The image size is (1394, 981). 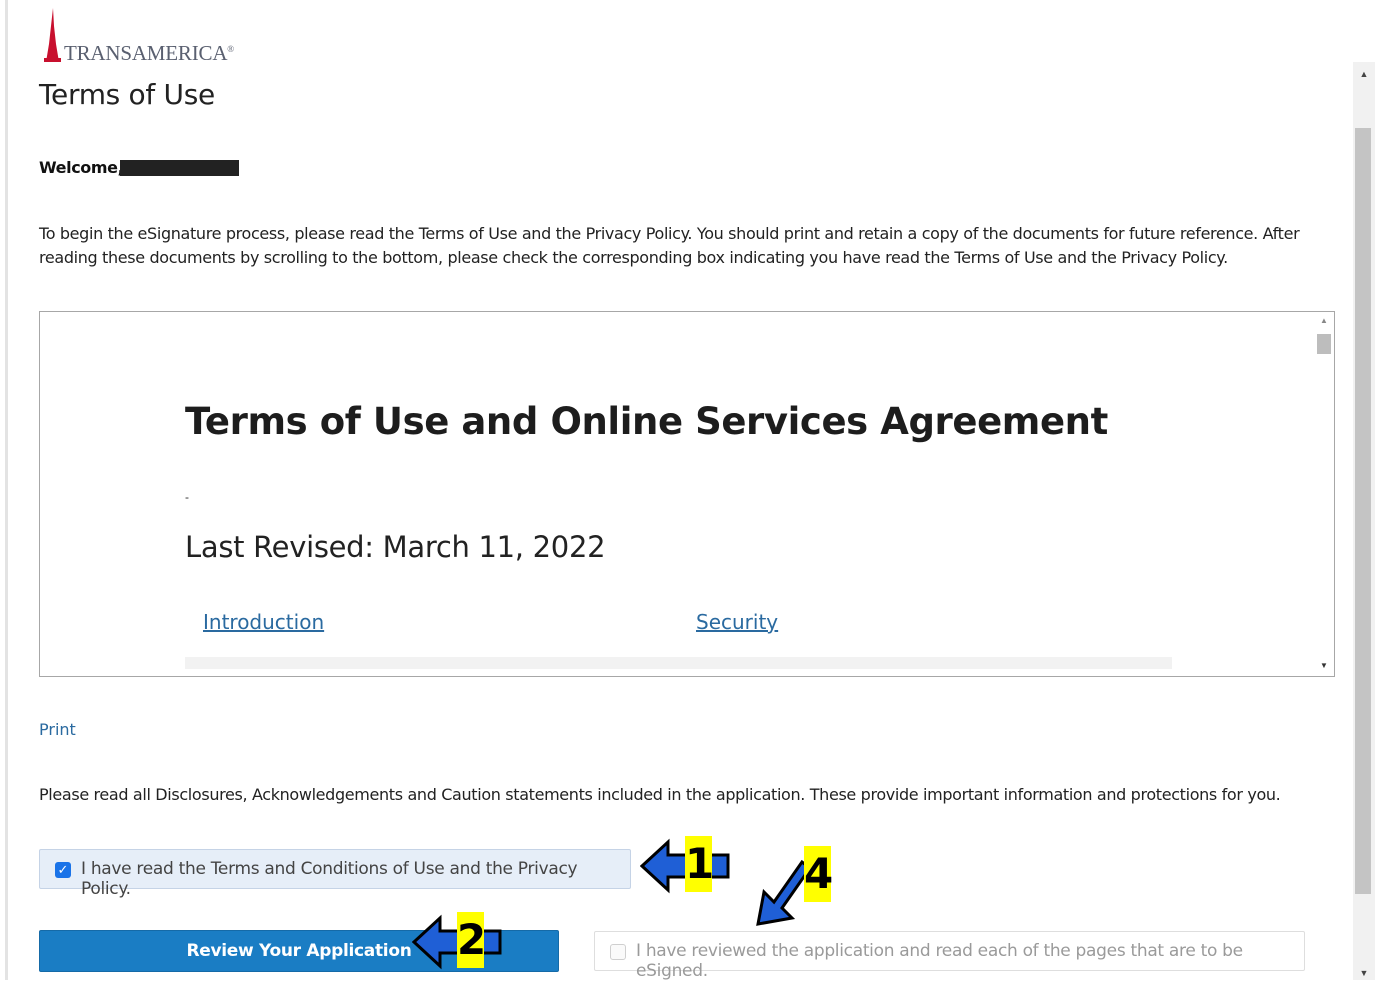 I want to click on logo-wordmark: TRANSAMERICA®, so click(x=149, y=53).